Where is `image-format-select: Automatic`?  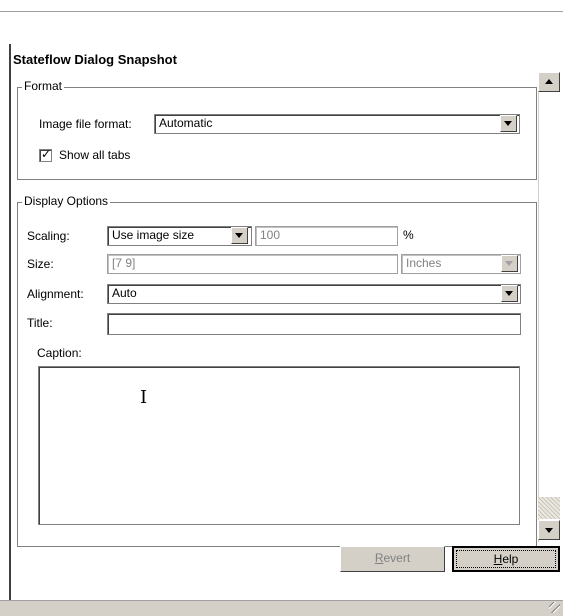 image-format-select: Automatic is located at coordinates (337, 124).